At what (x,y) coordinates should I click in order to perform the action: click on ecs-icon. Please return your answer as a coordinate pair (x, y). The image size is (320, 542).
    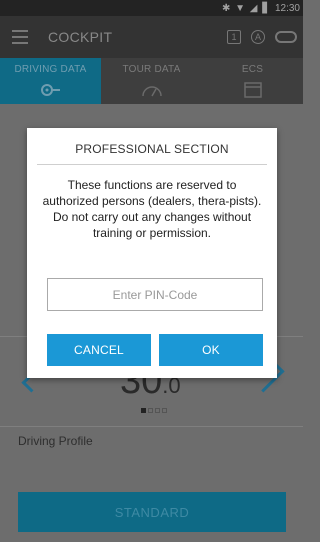
    Looking at the image, I should click on (252, 90).